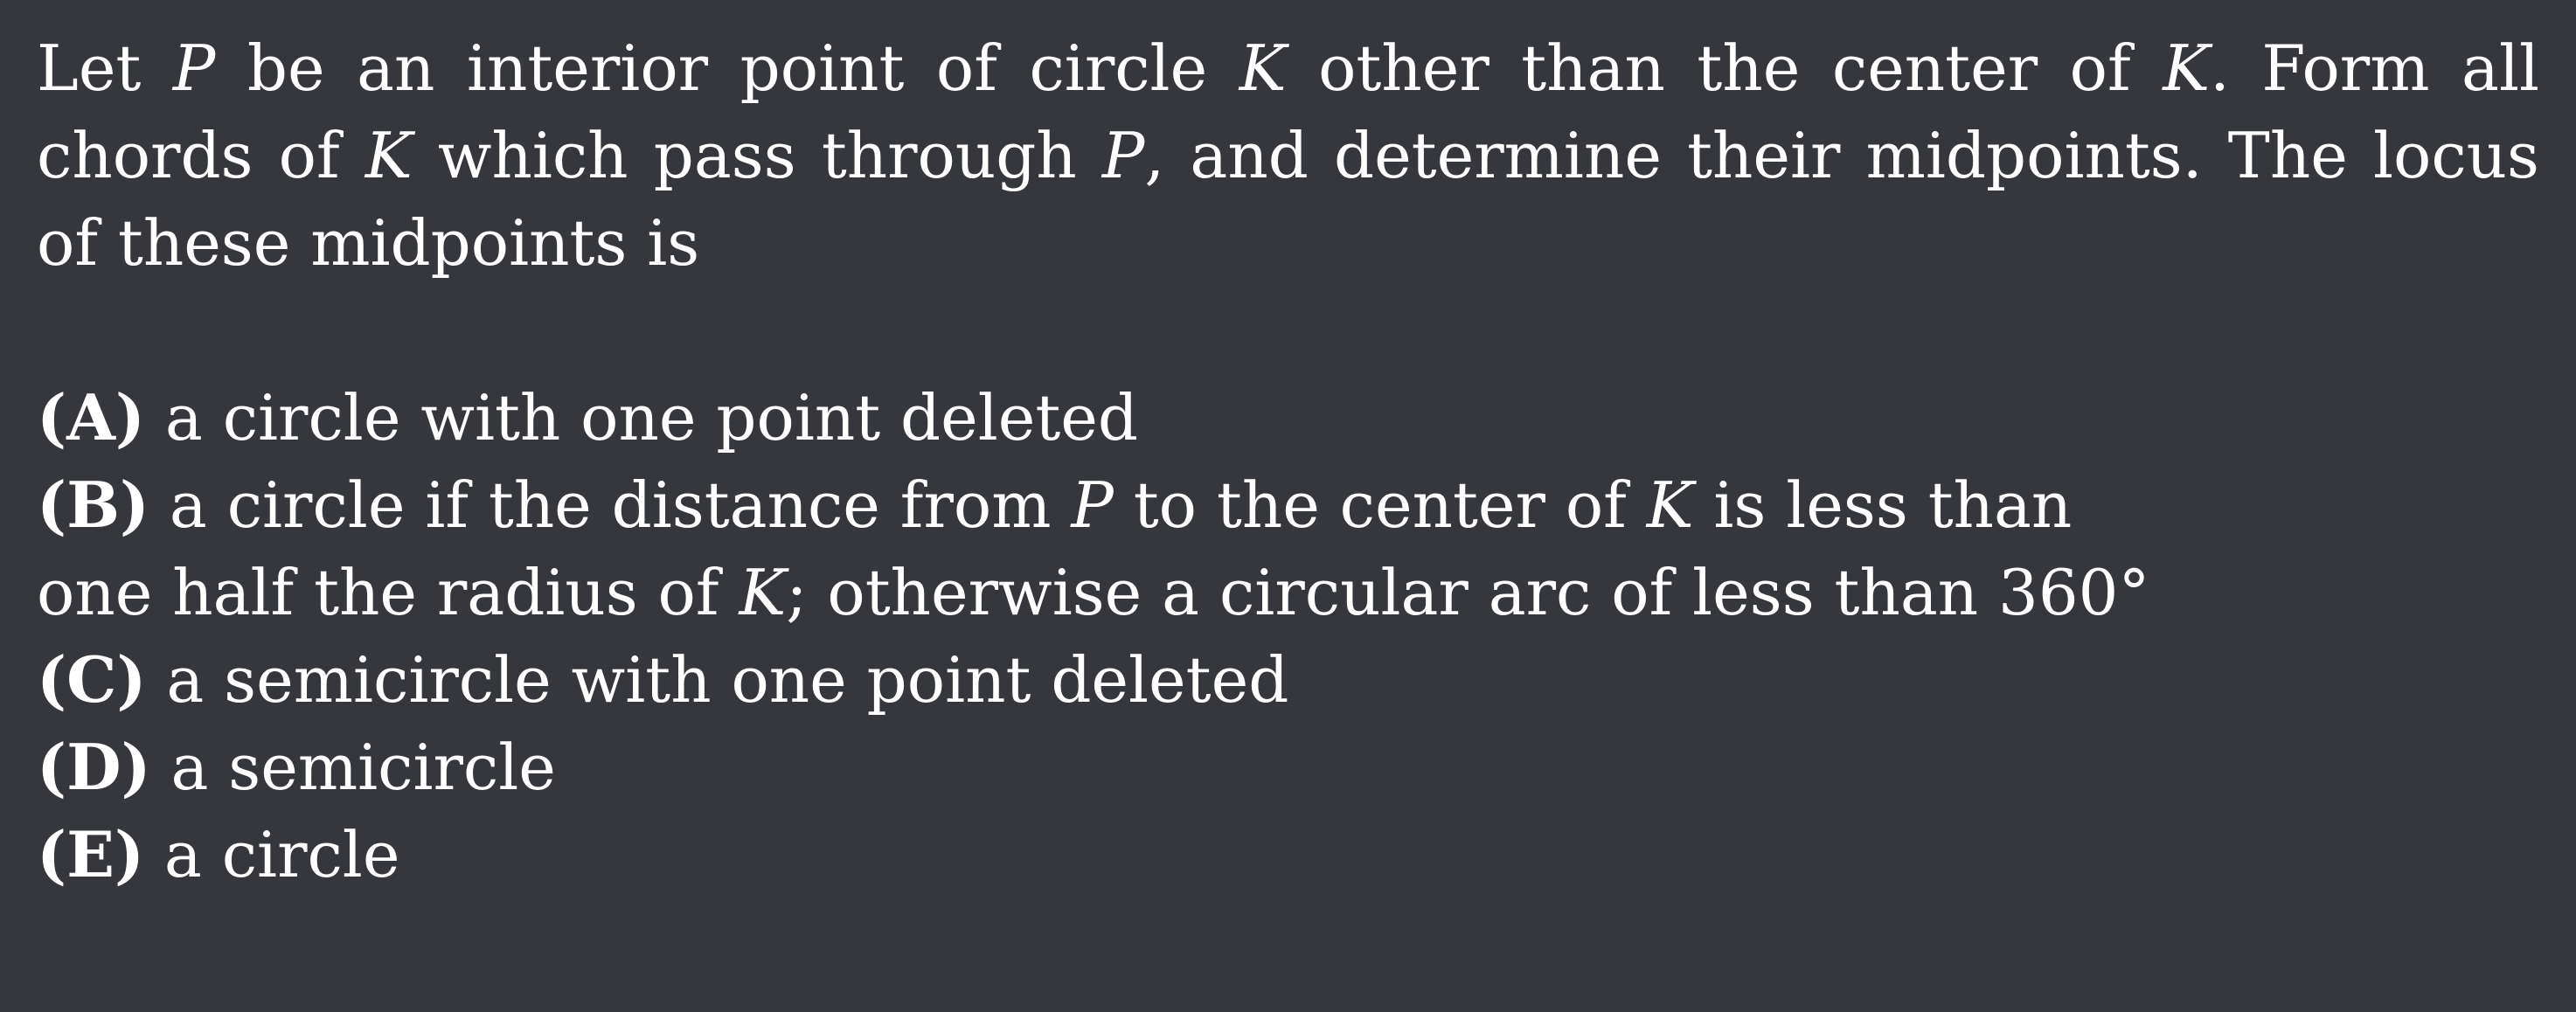 The image size is (2576, 1012). I want to click on choice-c: (C) a semicircle with one point deleted, so click(1107, 680).